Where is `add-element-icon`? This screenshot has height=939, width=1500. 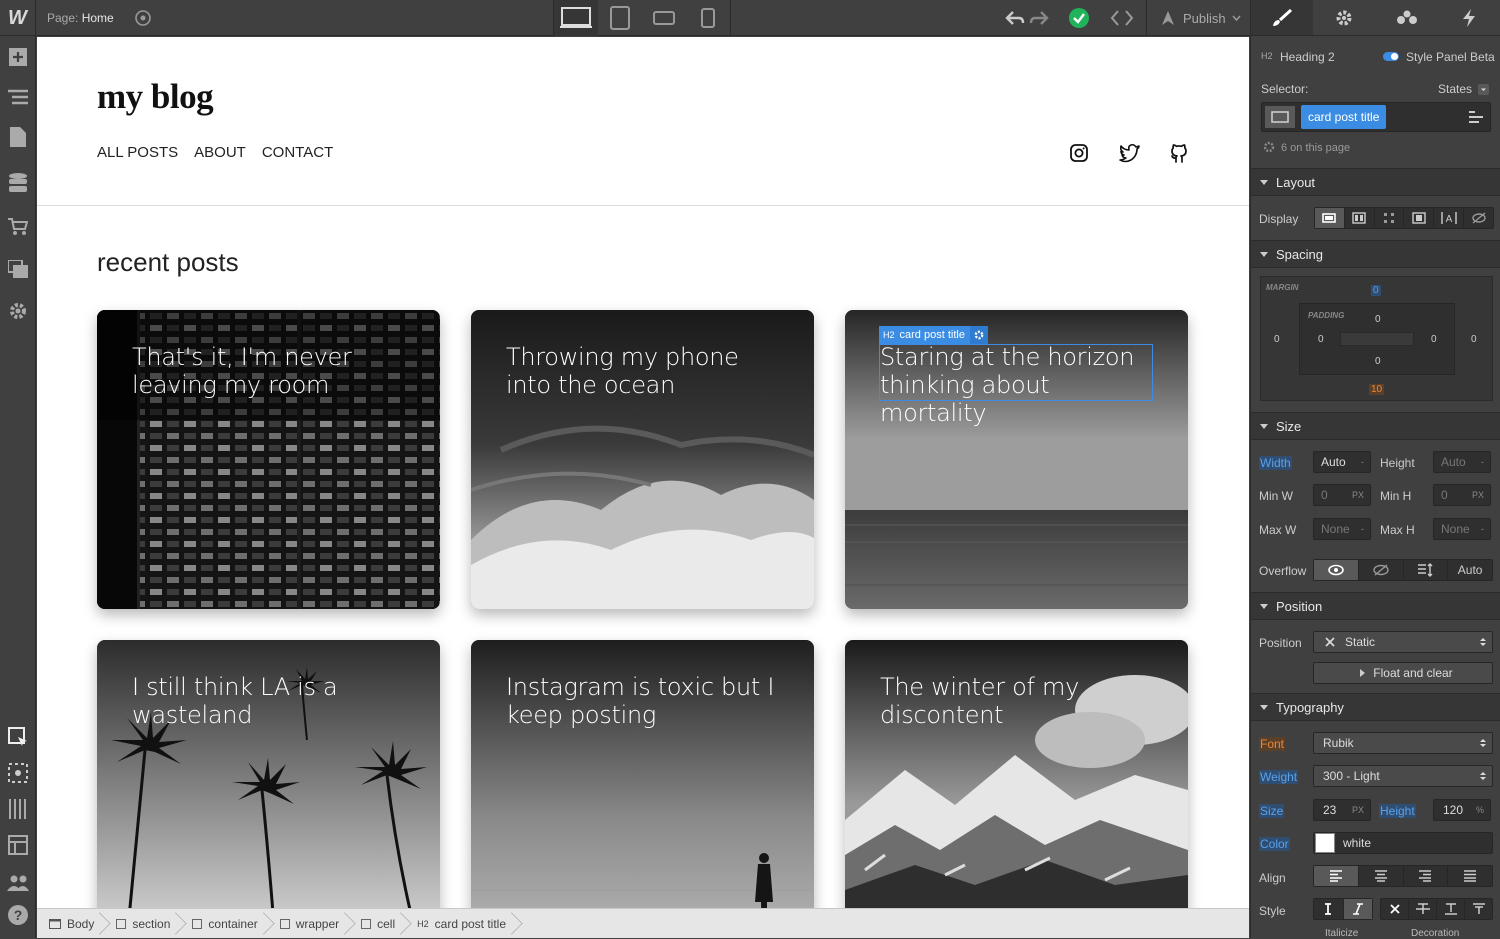
add-element-icon is located at coordinates (18, 57).